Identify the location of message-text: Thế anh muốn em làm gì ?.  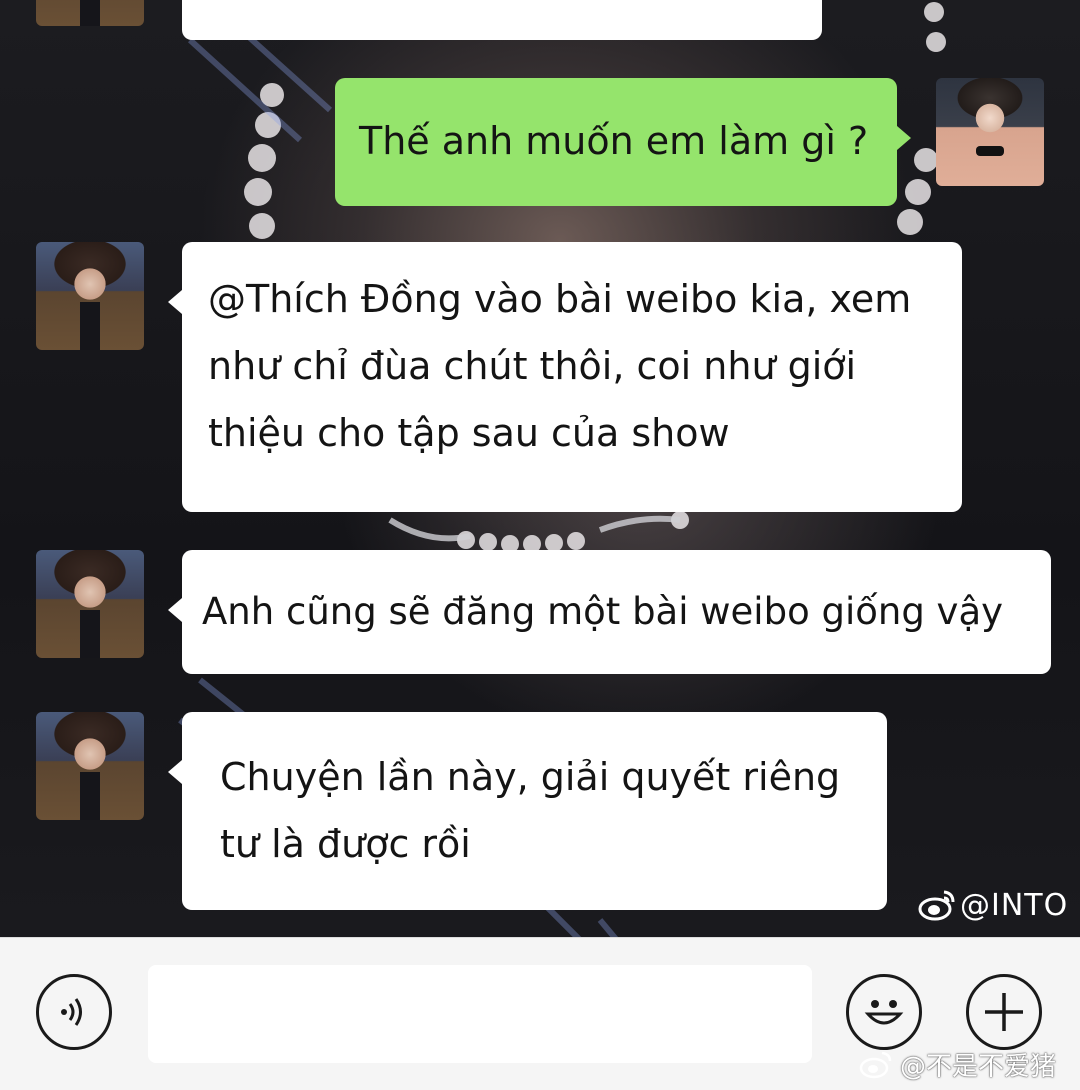
(614, 141).